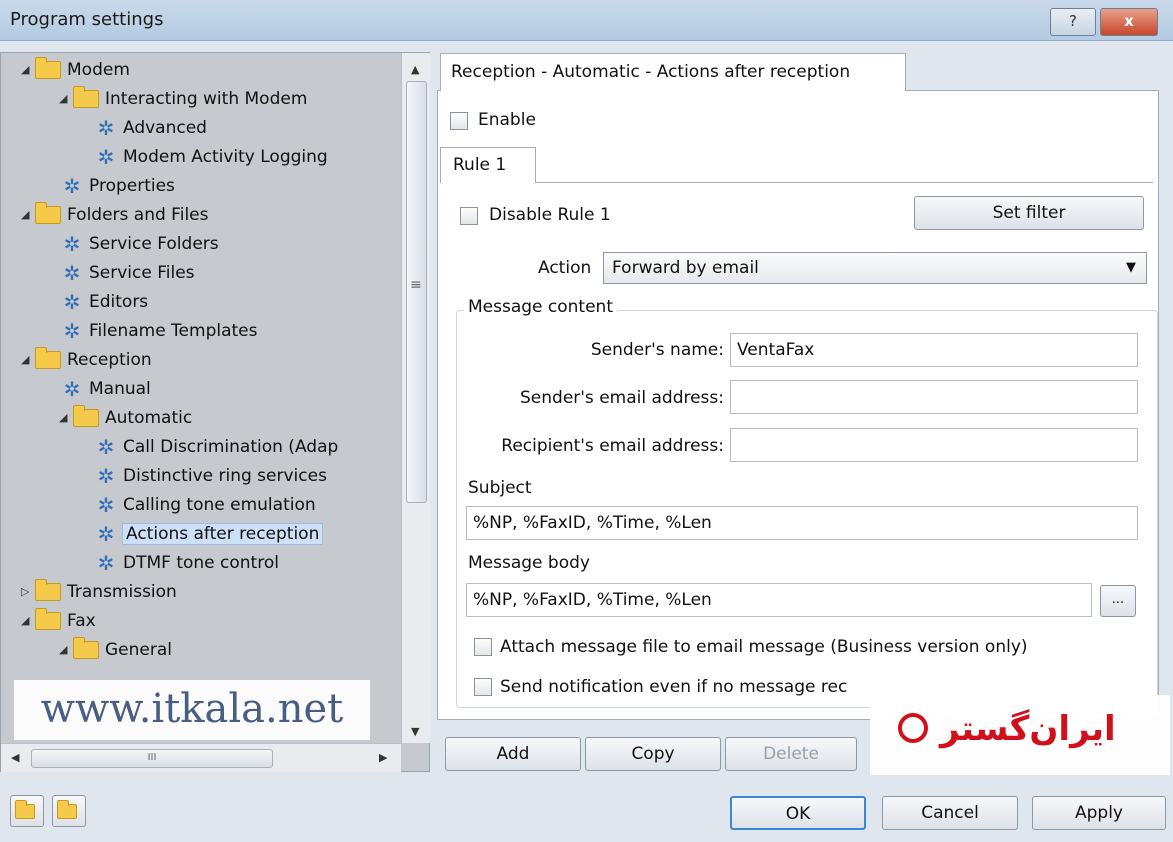 The height and width of the screenshot is (842, 1173). I want to click on watermark-text: www.itkala.net, so click(192, 710).